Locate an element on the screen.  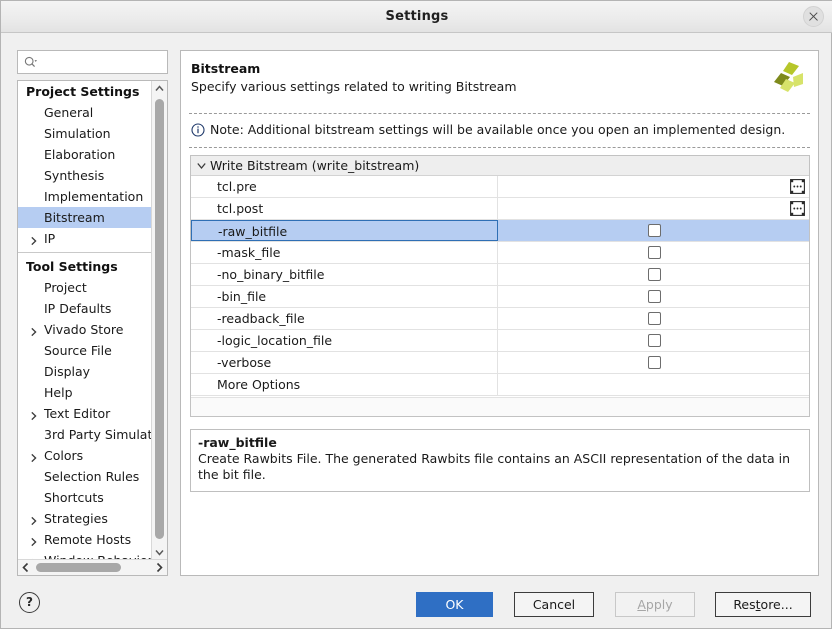
option-name-cell: More Options is located at coordinates (344, 384).